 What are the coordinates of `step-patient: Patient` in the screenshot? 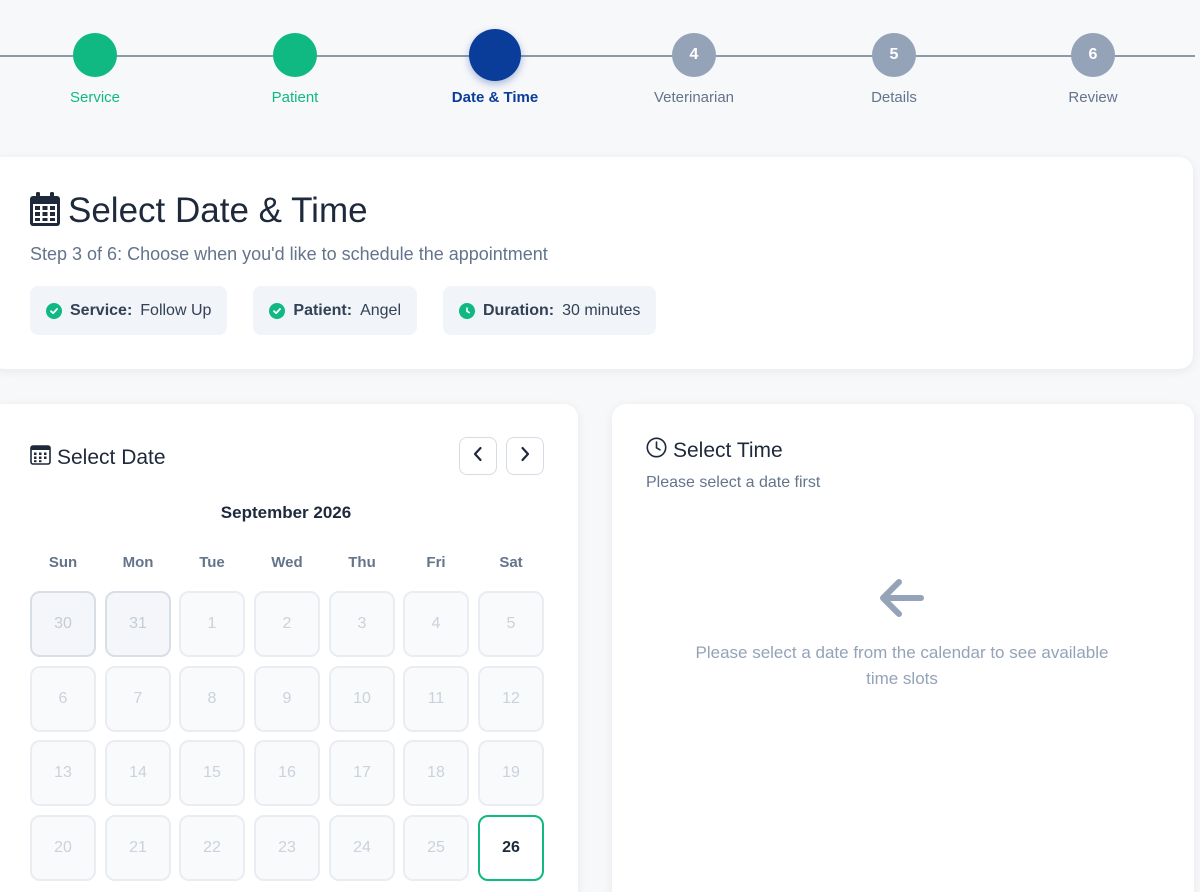 It's located at (295, 67).